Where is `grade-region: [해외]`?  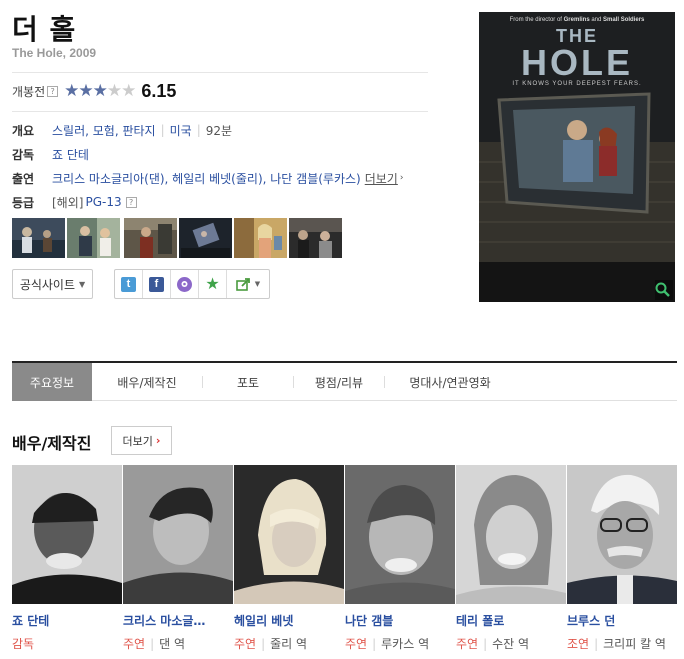
grade-region: [해외] is located at coordinates (68, 202).